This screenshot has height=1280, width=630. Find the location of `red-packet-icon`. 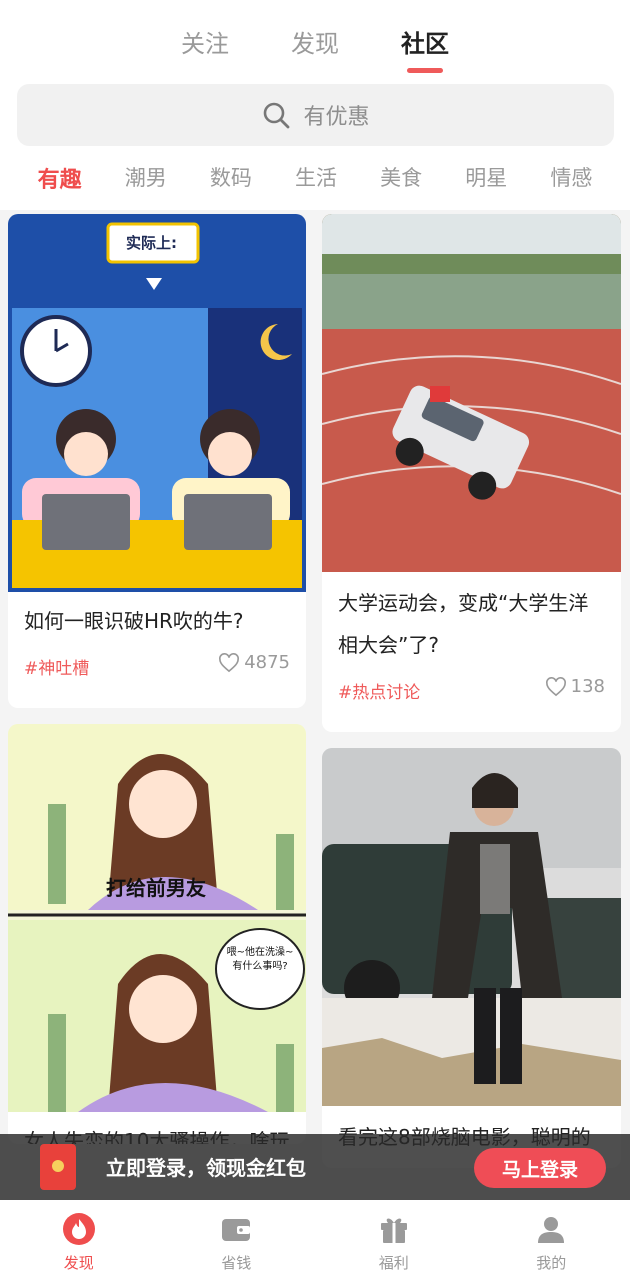

red-packet-icon is located at coordinates (58, 1167).